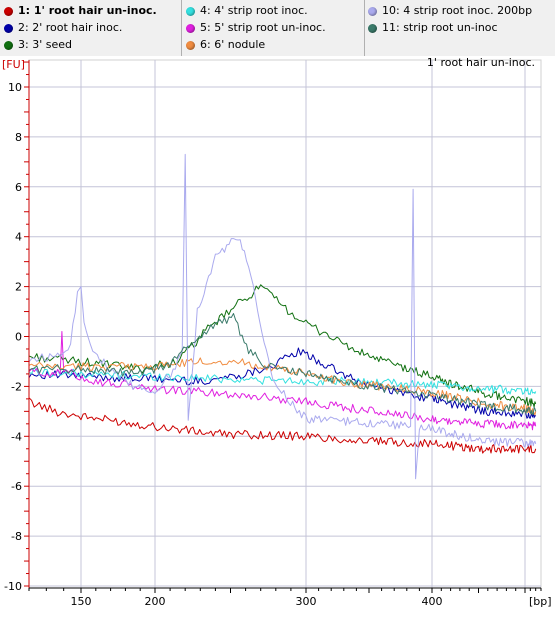 This screenshot has height=620, width=555. Describe the element at coordinates (16, 386) in the screenshot. I see `y-tick-label: -2` at that location.